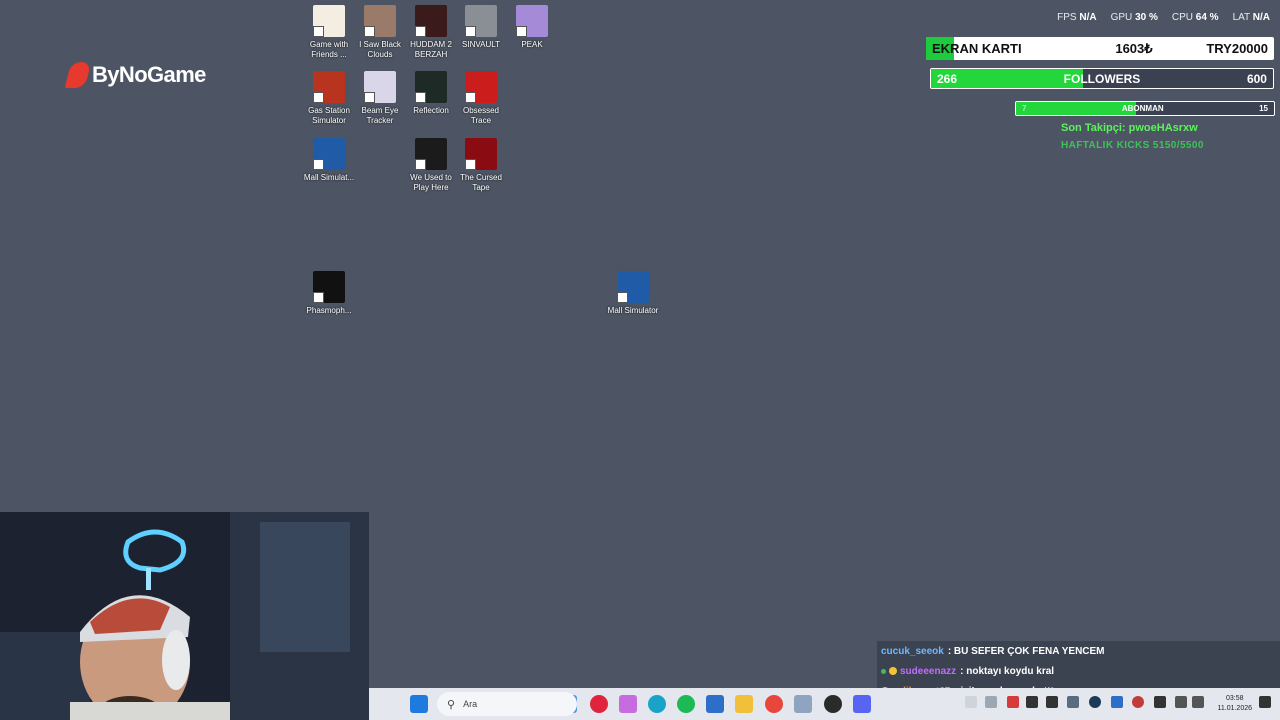 The width and height of the screenshot is (1280, 720). What do you see at coordinates (78, 75) in the screenshot?
I see `bynogame-mark-icon` at bounding box center [78, 75].